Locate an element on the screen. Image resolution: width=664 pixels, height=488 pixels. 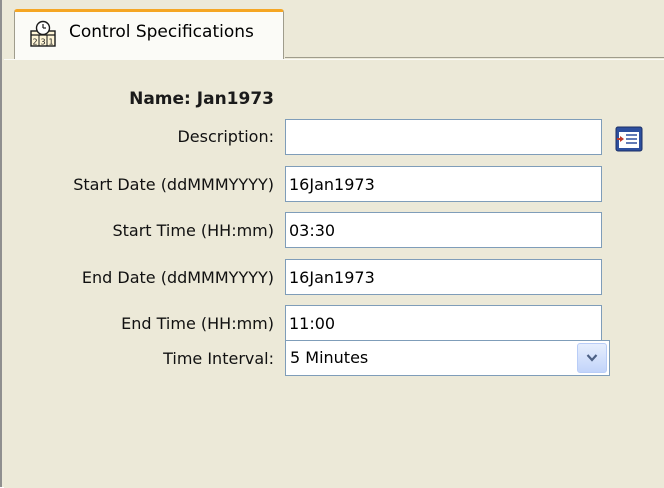
start-date-label: Start Date (ddMMMYYYY) is located at coordinates (173, 184).